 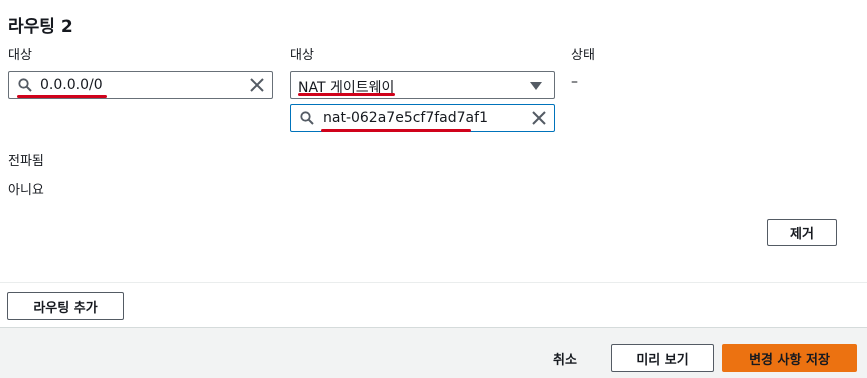 I want to click on chevron-down-icon, so click(x=536, y=86).